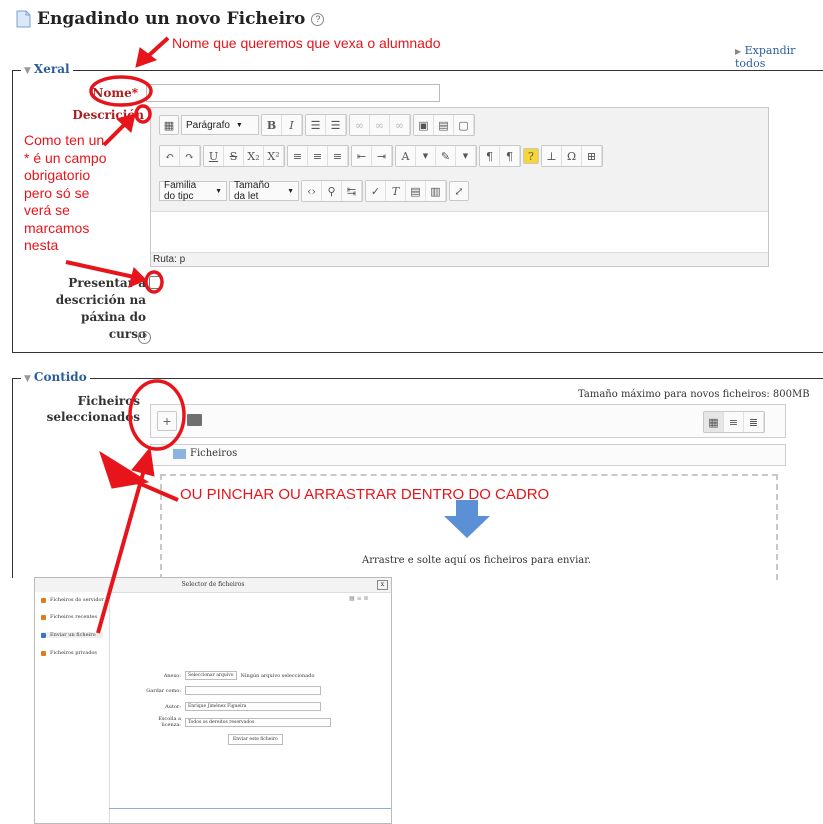 This screenshot has height=824, width=823. What do you see at coordinates (444, 125) in the screenshot?
I see `media-icon: ▤` at bounding box center [444, 125].